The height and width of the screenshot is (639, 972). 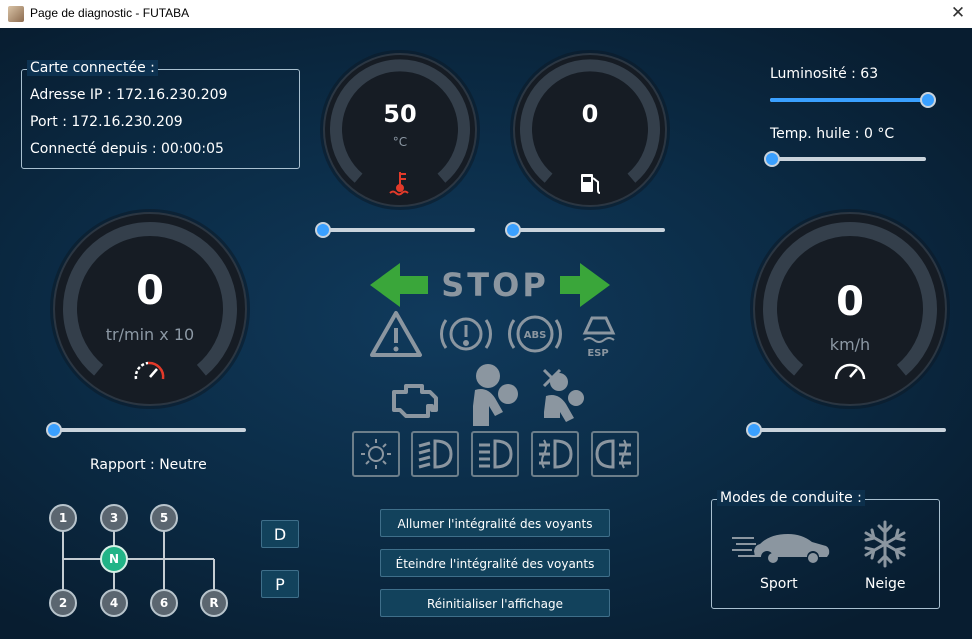 What do you see at coordinates (399, 285) in the screenshot?
I see `turn-left-arrow-icon` at bounding box center [399, 285].